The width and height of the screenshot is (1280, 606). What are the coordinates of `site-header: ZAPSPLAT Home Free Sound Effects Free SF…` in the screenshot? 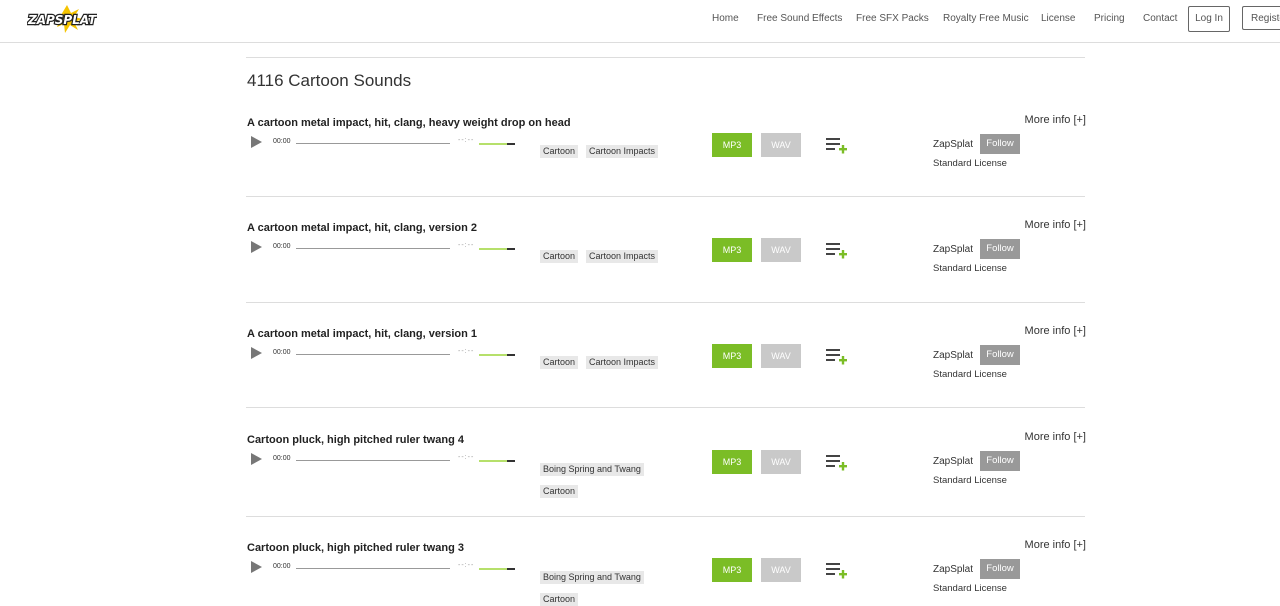 It's located at (640, 21).